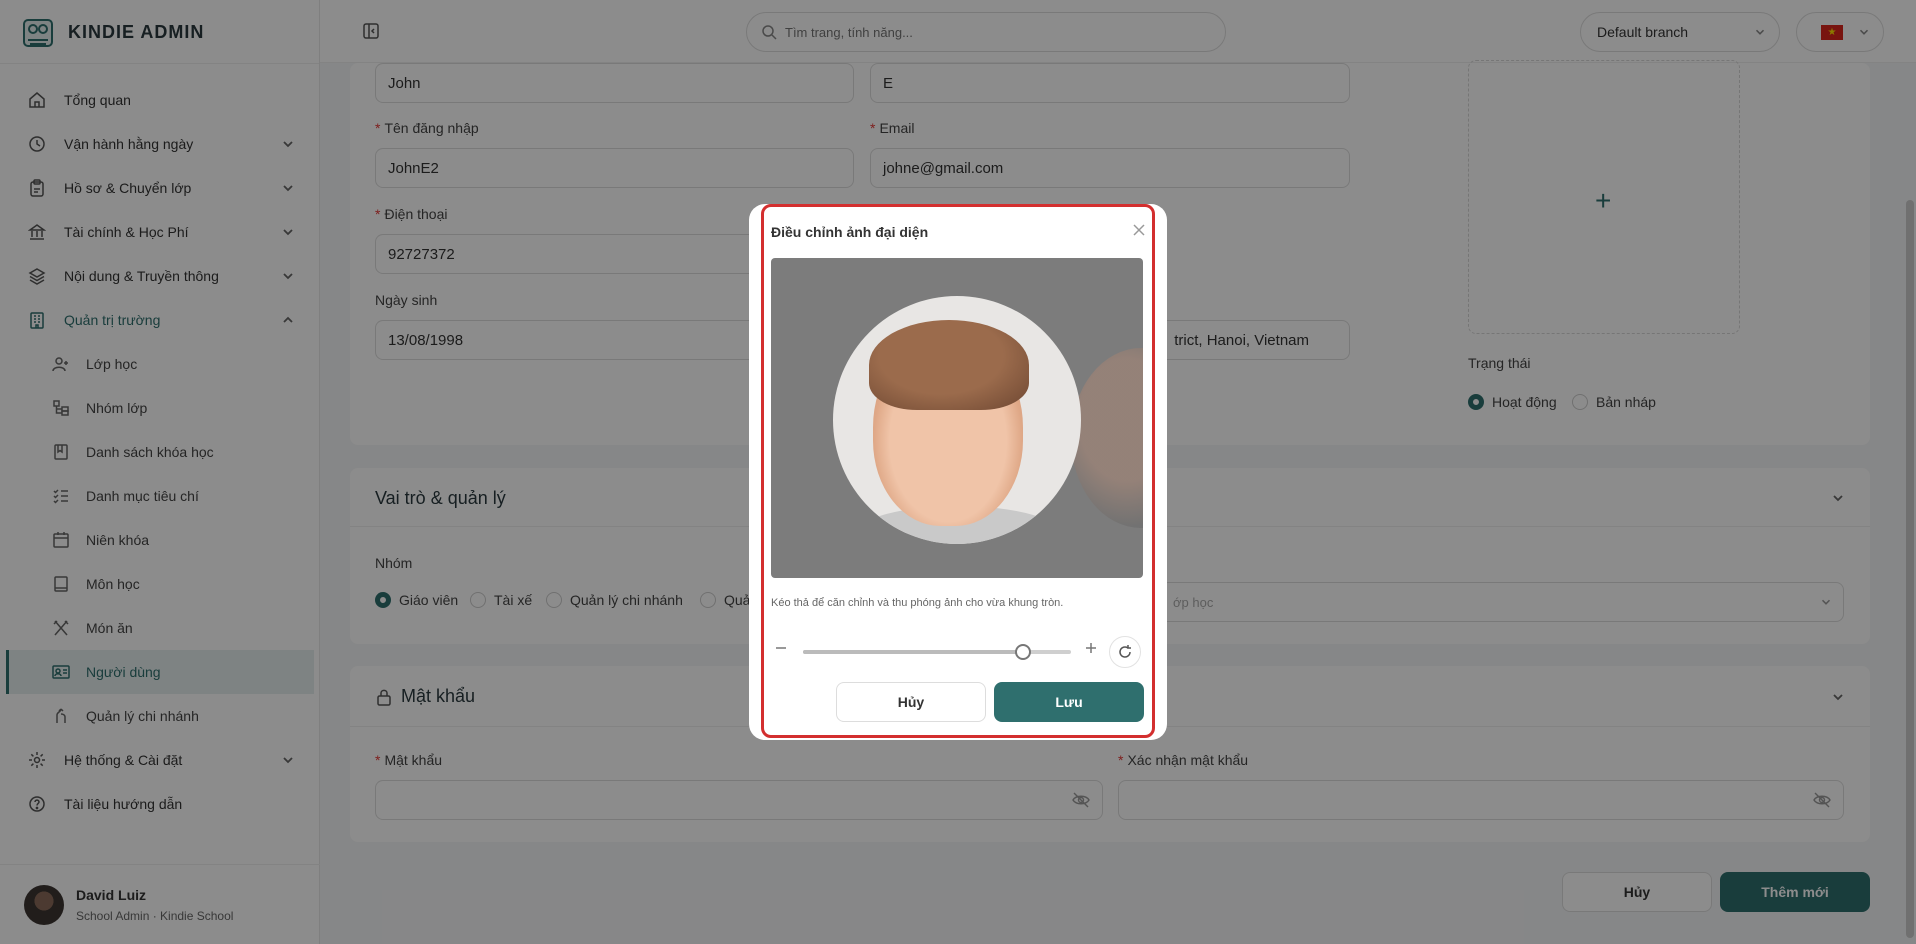  I want to click on refresh-icon, so click(1125, 651).